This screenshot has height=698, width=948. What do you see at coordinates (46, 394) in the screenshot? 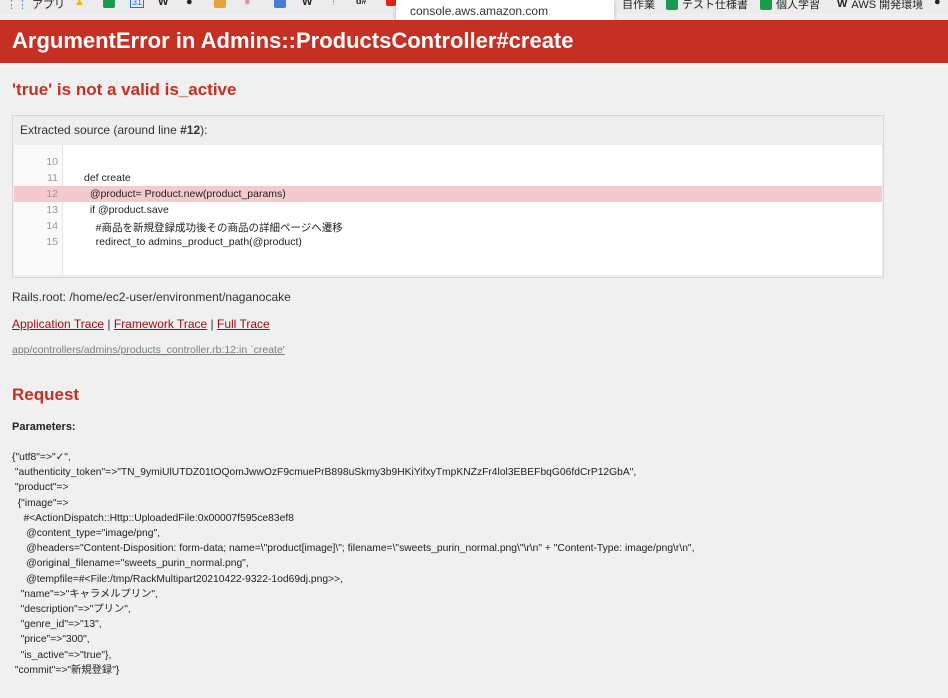
I see `request-heading: Request` at bounding box center [46, 394].